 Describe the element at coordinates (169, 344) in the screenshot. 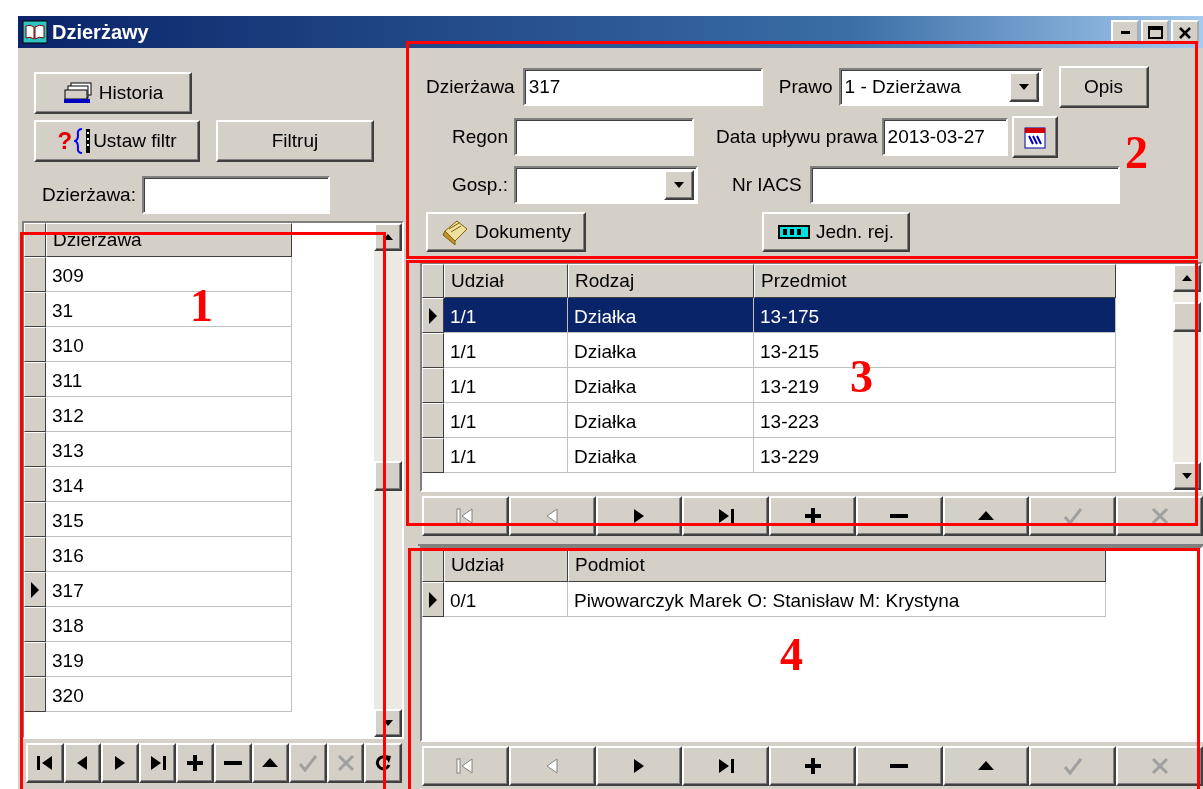

I see `table-cell: 310` at that location.